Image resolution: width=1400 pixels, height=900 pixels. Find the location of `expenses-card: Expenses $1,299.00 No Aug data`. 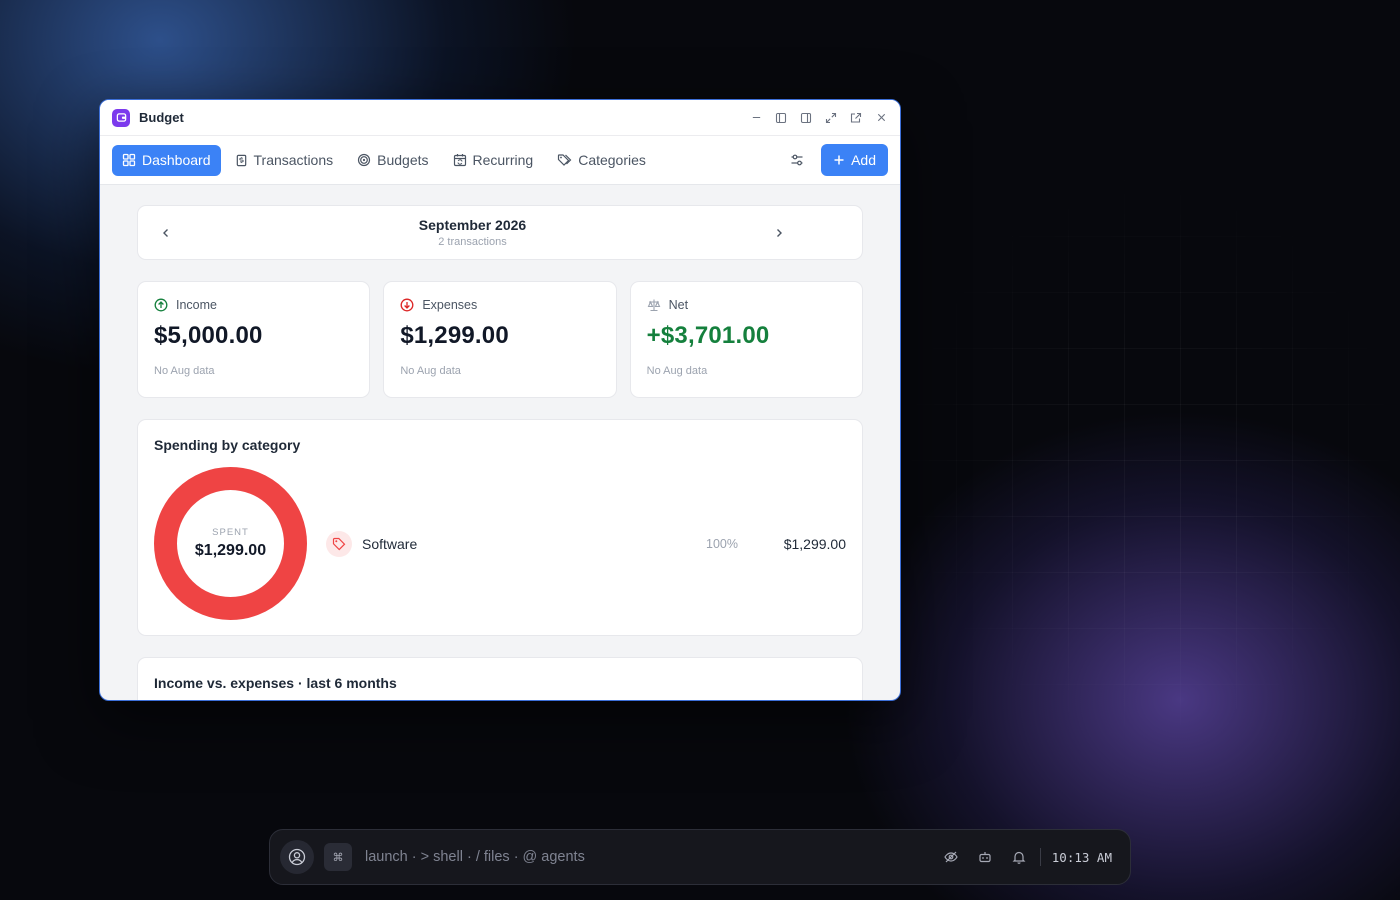

expenses-card: Expenses $1,299.00 No Aug data is located at coordinates (500, 339).